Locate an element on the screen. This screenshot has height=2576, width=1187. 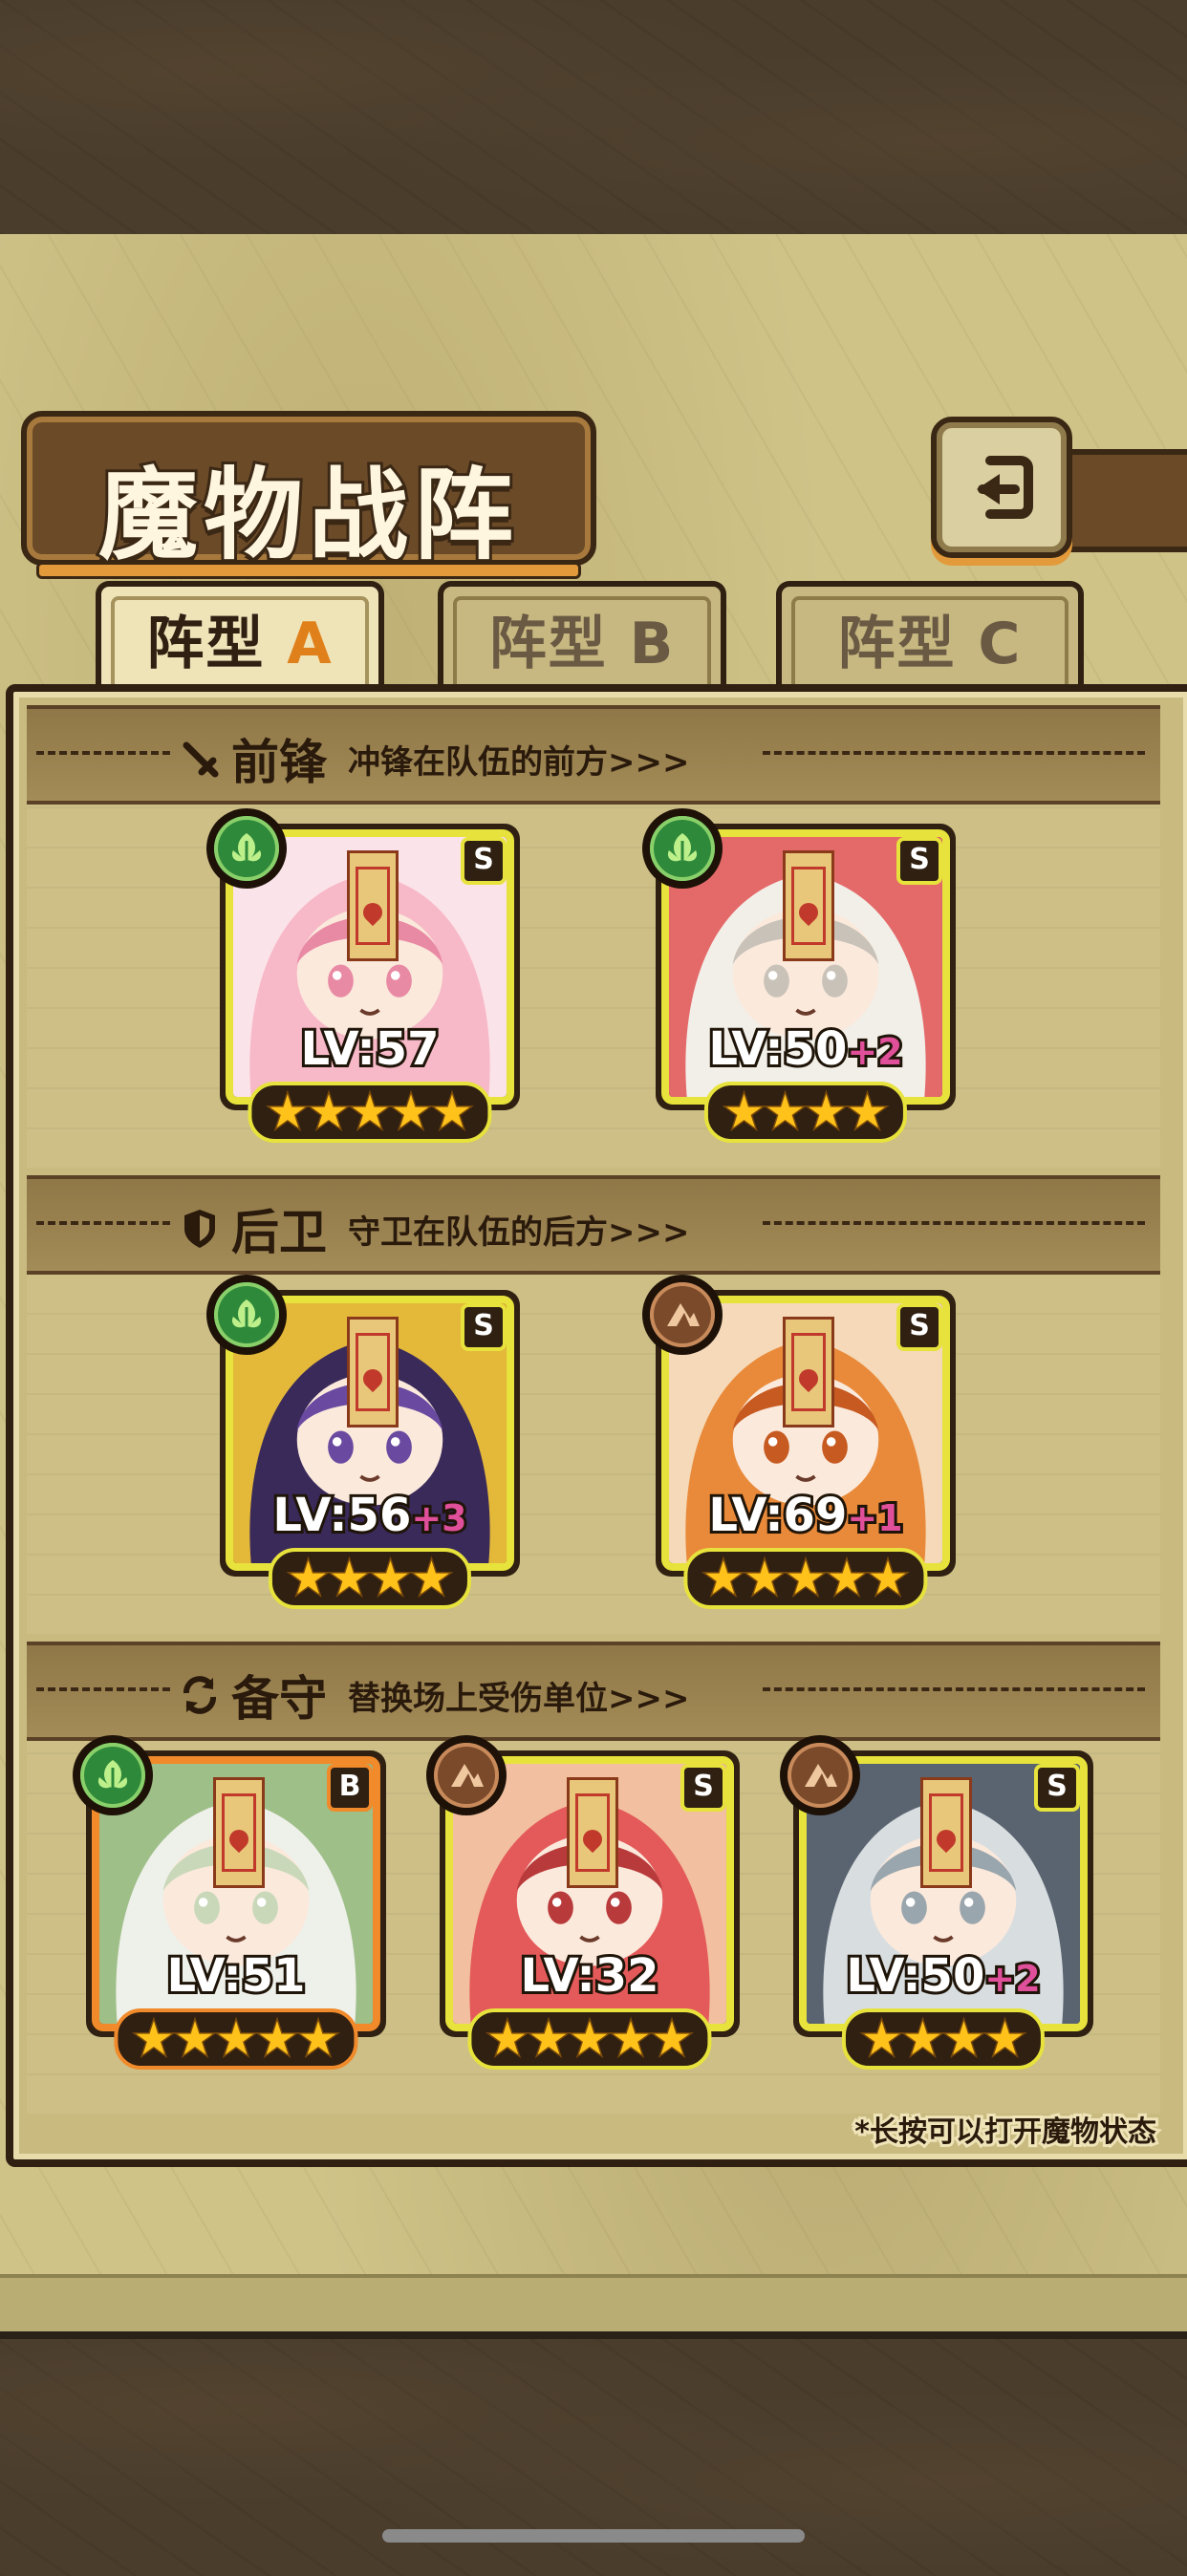
tab-formation-b: 阵型 B is located at coordinates (582, 635).